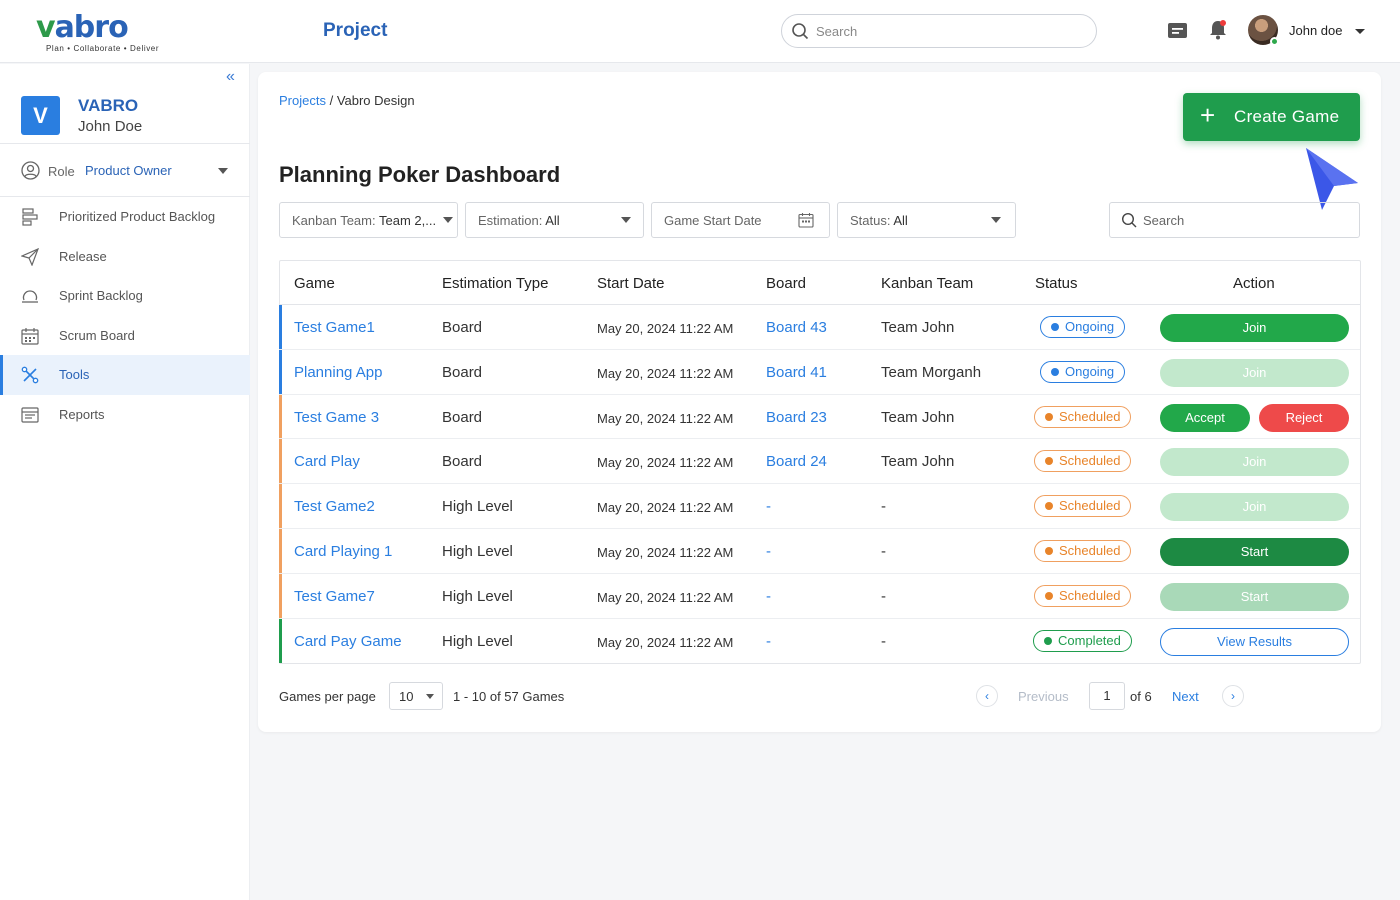 The height and width of the screenshot is (900, 1400). I want to click on sidebar-item-scrum-board: Scrum Board, so click(125, 336).